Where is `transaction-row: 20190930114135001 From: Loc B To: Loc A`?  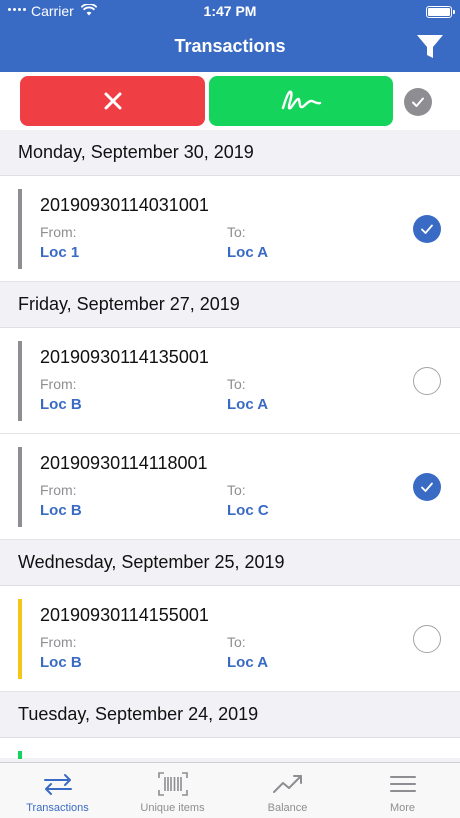
transaction-row: 20190930114135001 From: Loc B To: Loc A is located at coordinates (230, 381).